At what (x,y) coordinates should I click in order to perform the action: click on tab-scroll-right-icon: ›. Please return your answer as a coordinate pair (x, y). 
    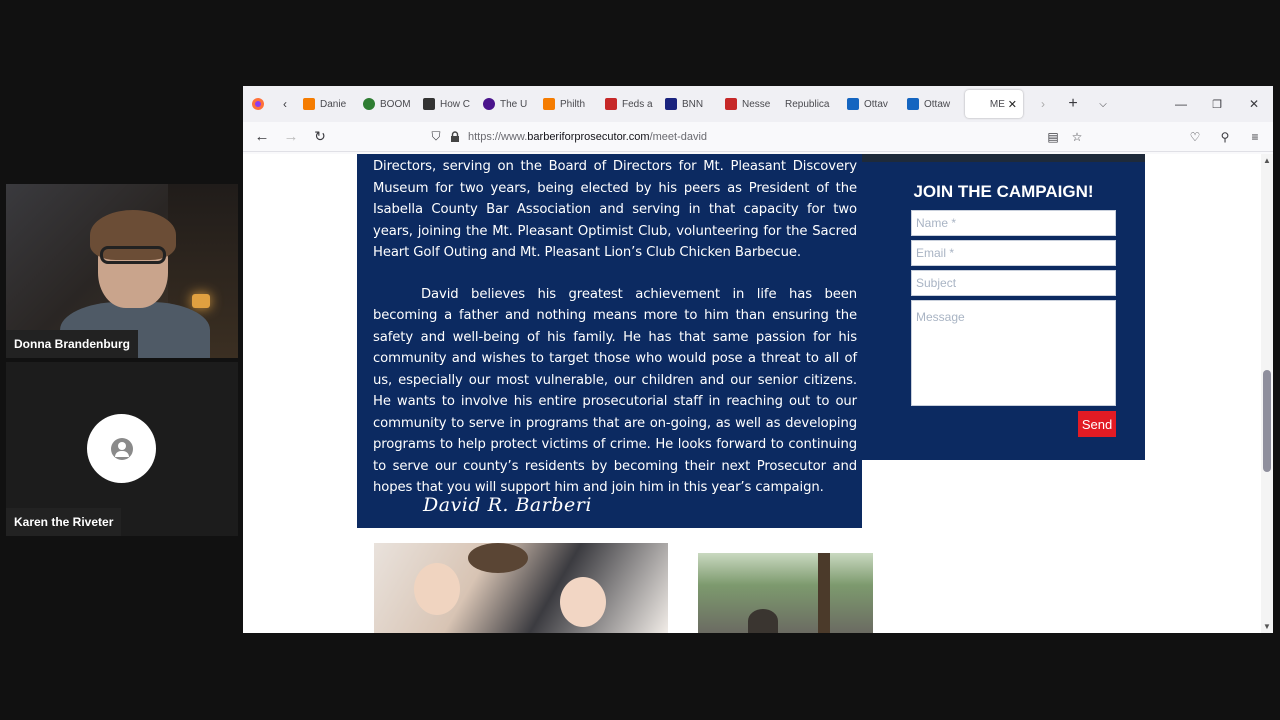
    Looking at the image, I should click on (1043, 104).